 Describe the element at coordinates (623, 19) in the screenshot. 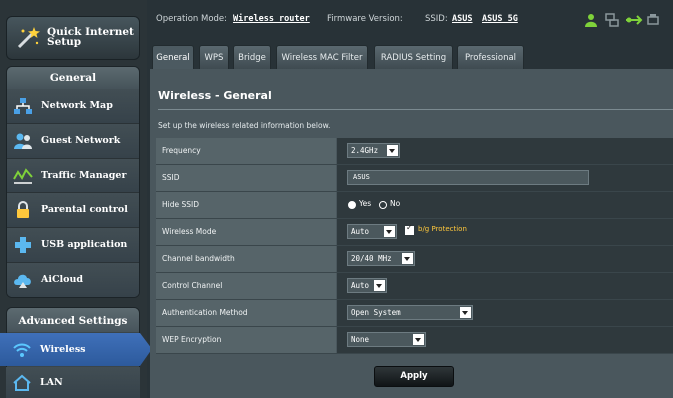

I see `status-icons` at that location.